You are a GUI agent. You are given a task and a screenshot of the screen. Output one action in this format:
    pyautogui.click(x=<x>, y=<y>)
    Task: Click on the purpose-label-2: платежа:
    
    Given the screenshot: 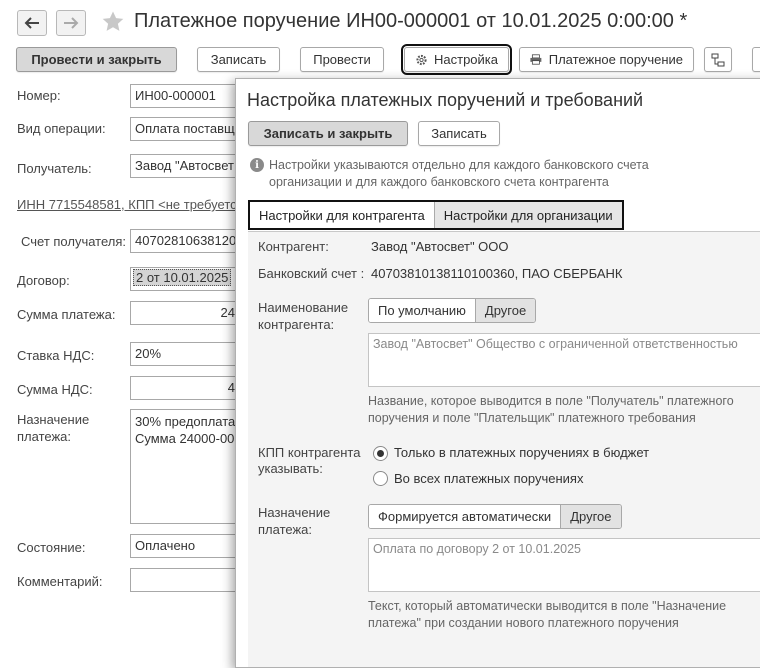 What is the action you would take?
    pyautogui.click(x=44, y=436)
    